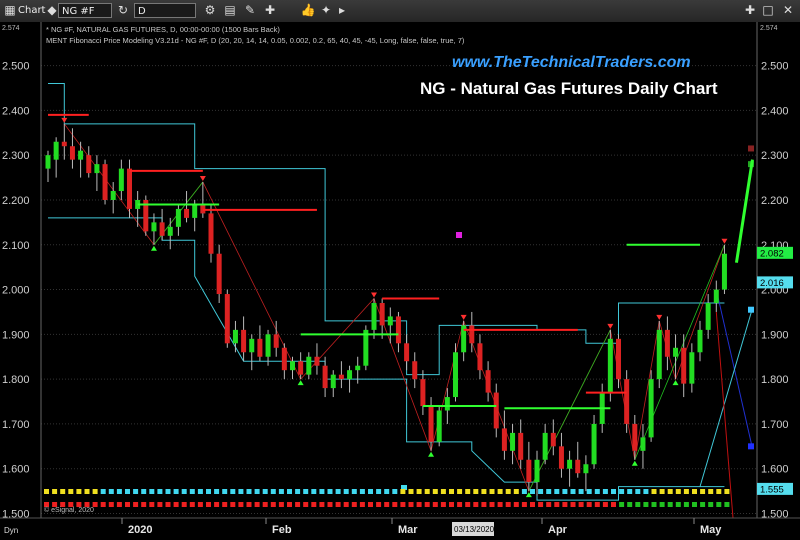 The height and width of the screenshot is (540, 800). Describe the element at coordinates (210, 10) in the screenshot. I see `settings-icon: ⚙` at that location.